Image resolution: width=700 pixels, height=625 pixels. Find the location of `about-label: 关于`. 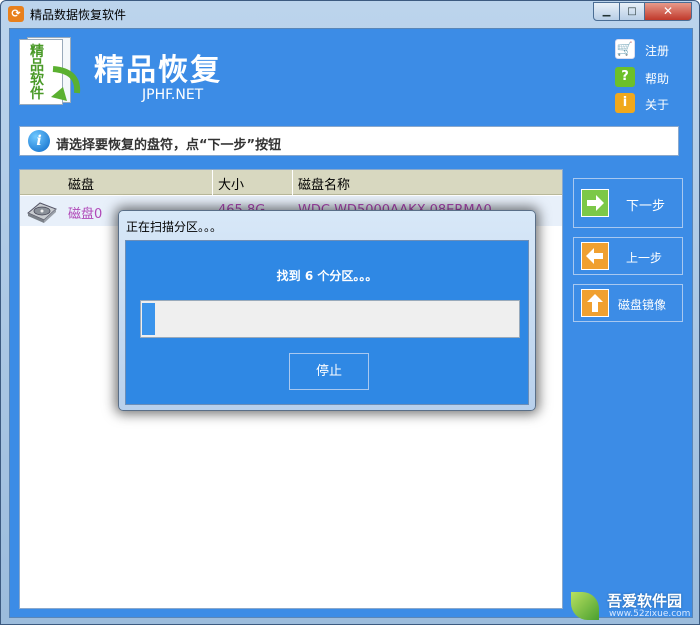

about-label: 关于 is located at coordinates (657, 105).